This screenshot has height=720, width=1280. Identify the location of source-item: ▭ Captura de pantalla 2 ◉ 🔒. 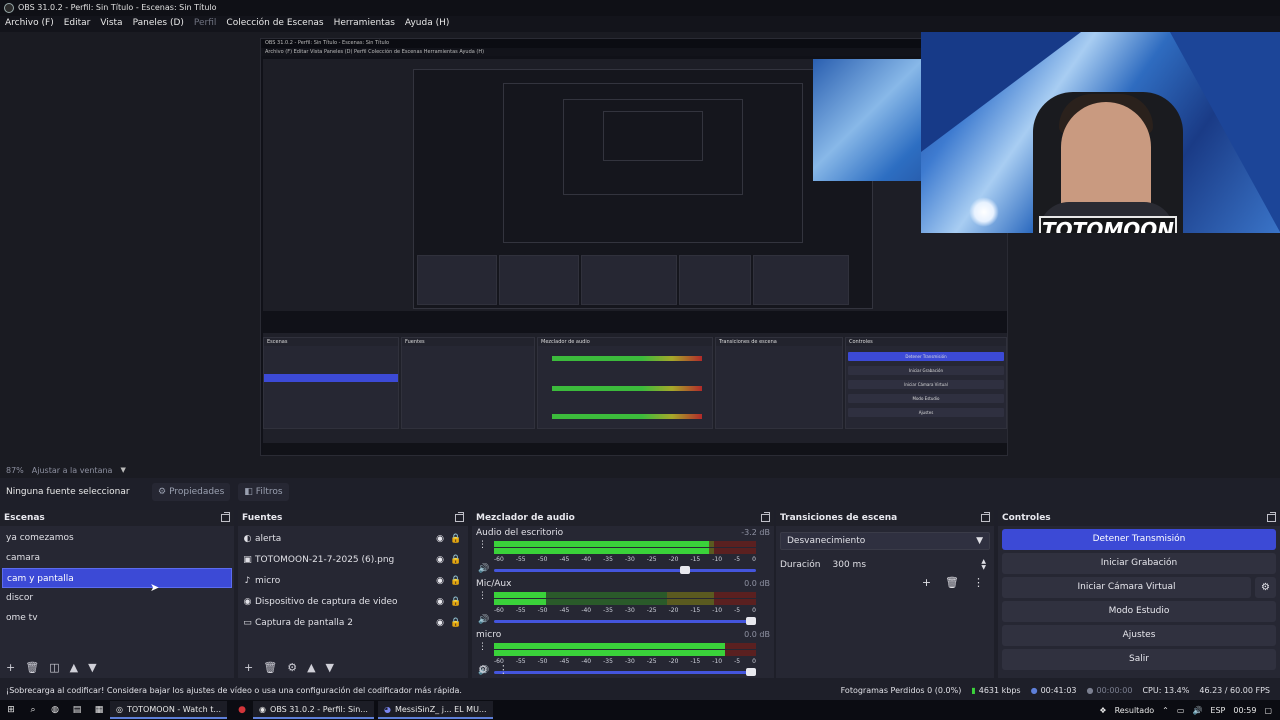
(353, 622).